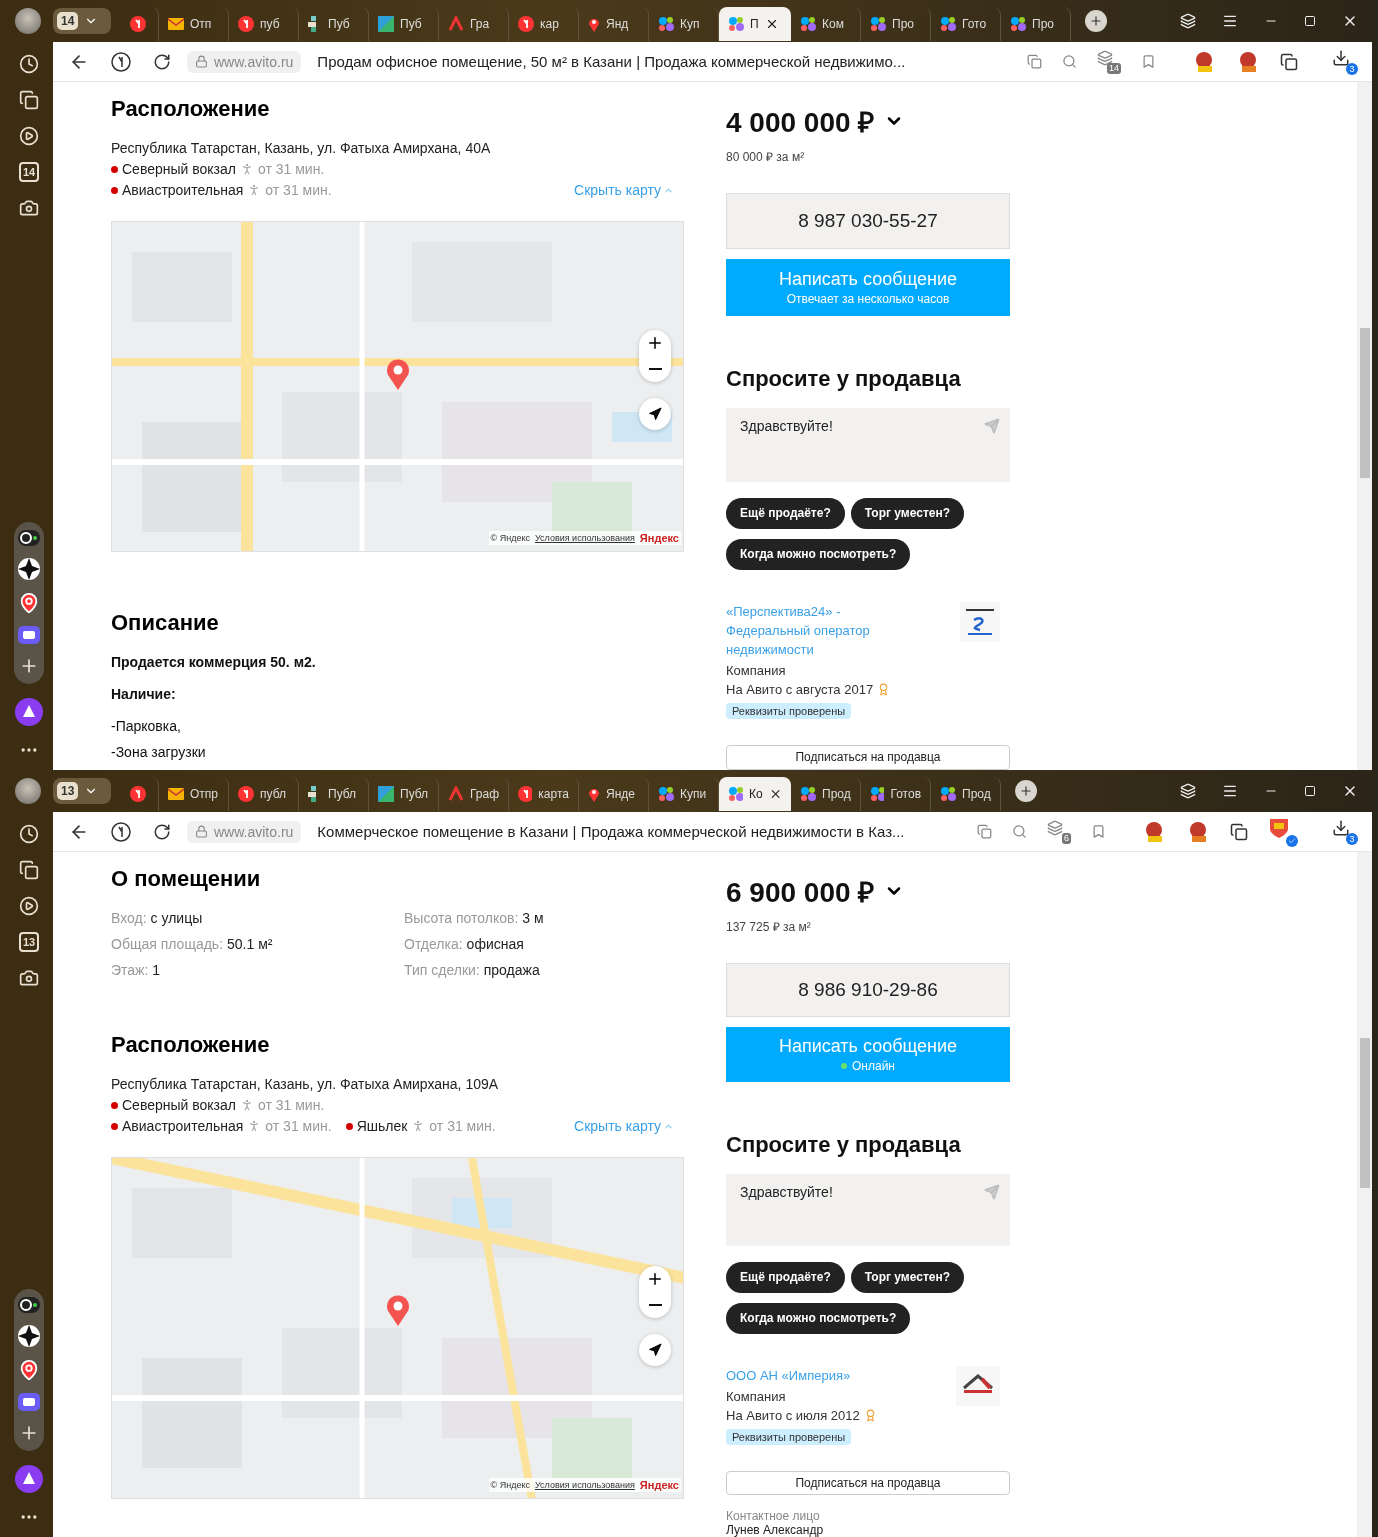 This screenshot has width=1378, height=1537. Describe the element at coordinates (896, 794) in the screenshot. I see `browser-tab: Готов` at that location.